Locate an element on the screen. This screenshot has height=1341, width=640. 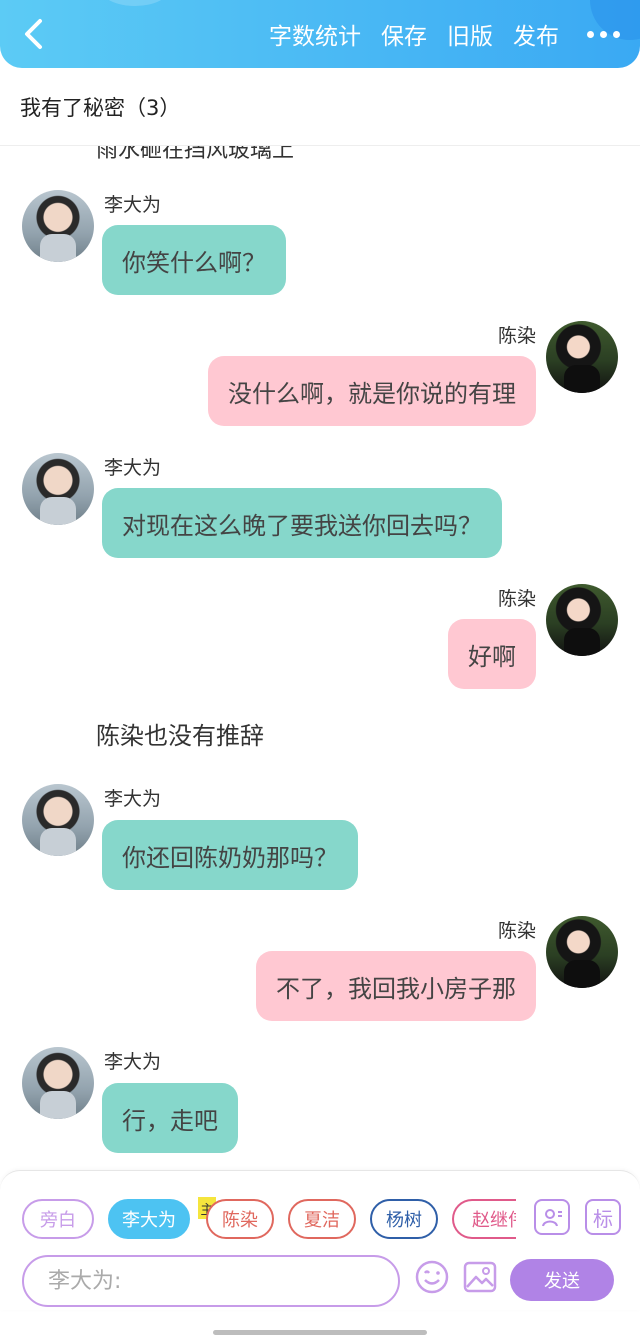
character-chip-xia-jie: 夏洁 is located at coordinates (322, 1219).